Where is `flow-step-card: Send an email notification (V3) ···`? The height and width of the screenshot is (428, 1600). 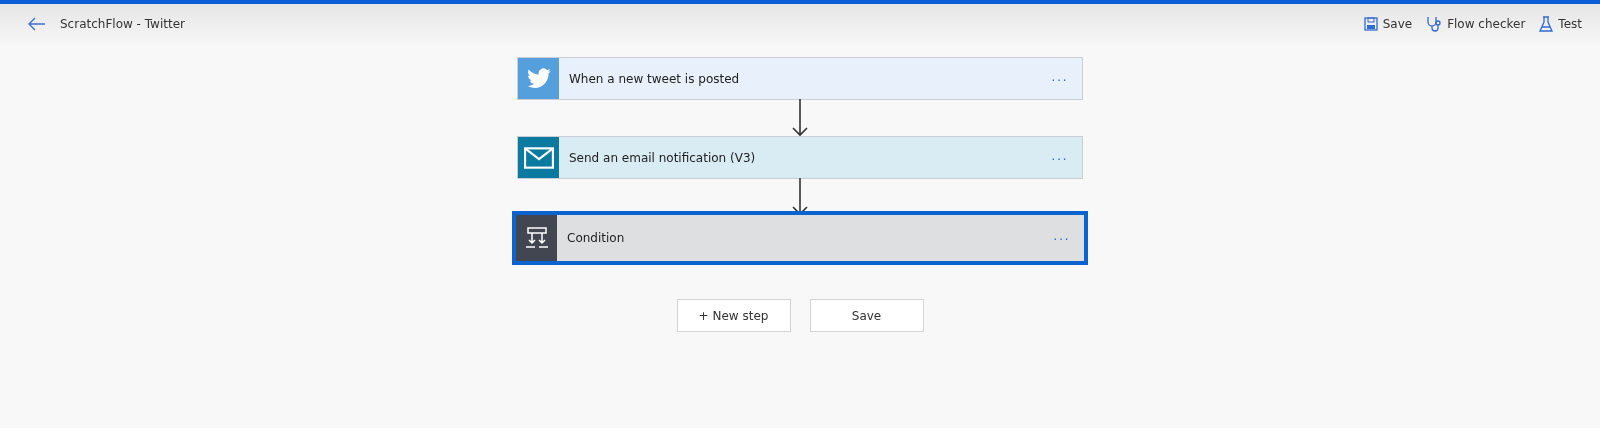 flow-step-card: Send an email notification (V3) ··· is located at coordinates (800, 157).